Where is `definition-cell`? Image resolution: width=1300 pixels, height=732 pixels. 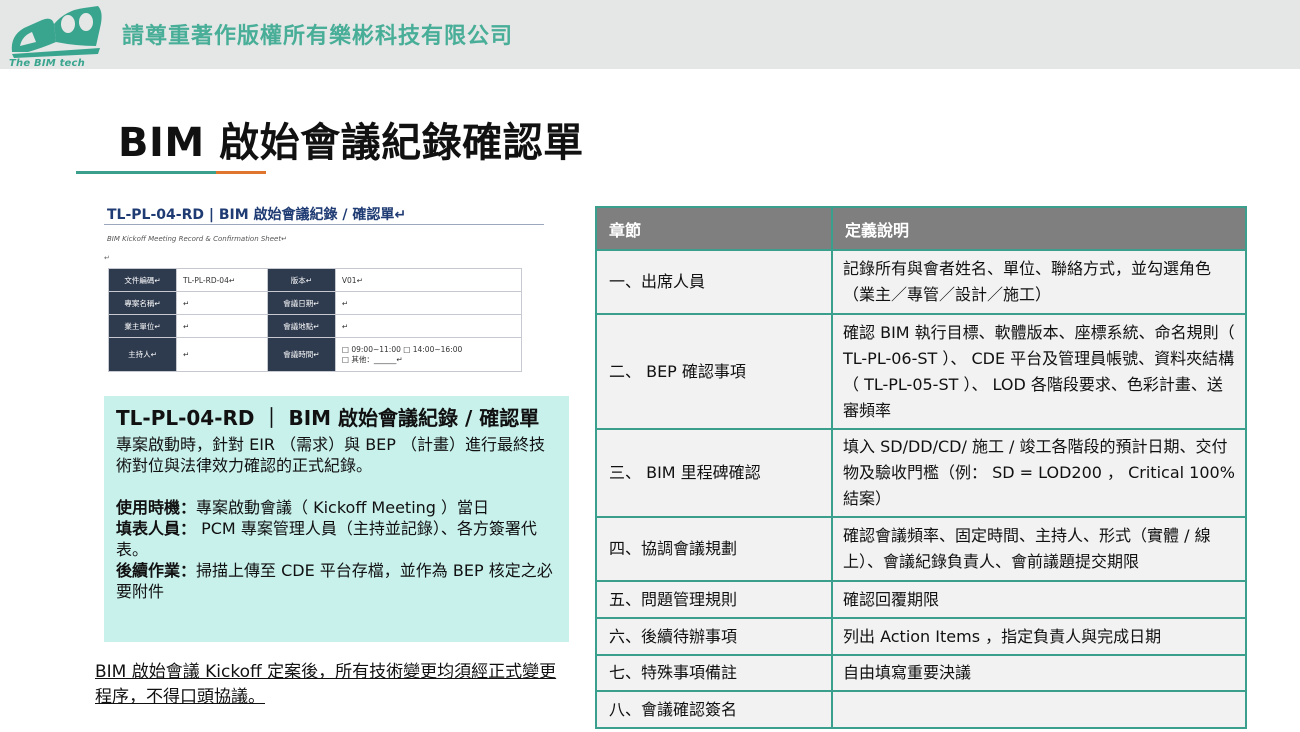
definition-cell is located at coordinates (1039, 709).